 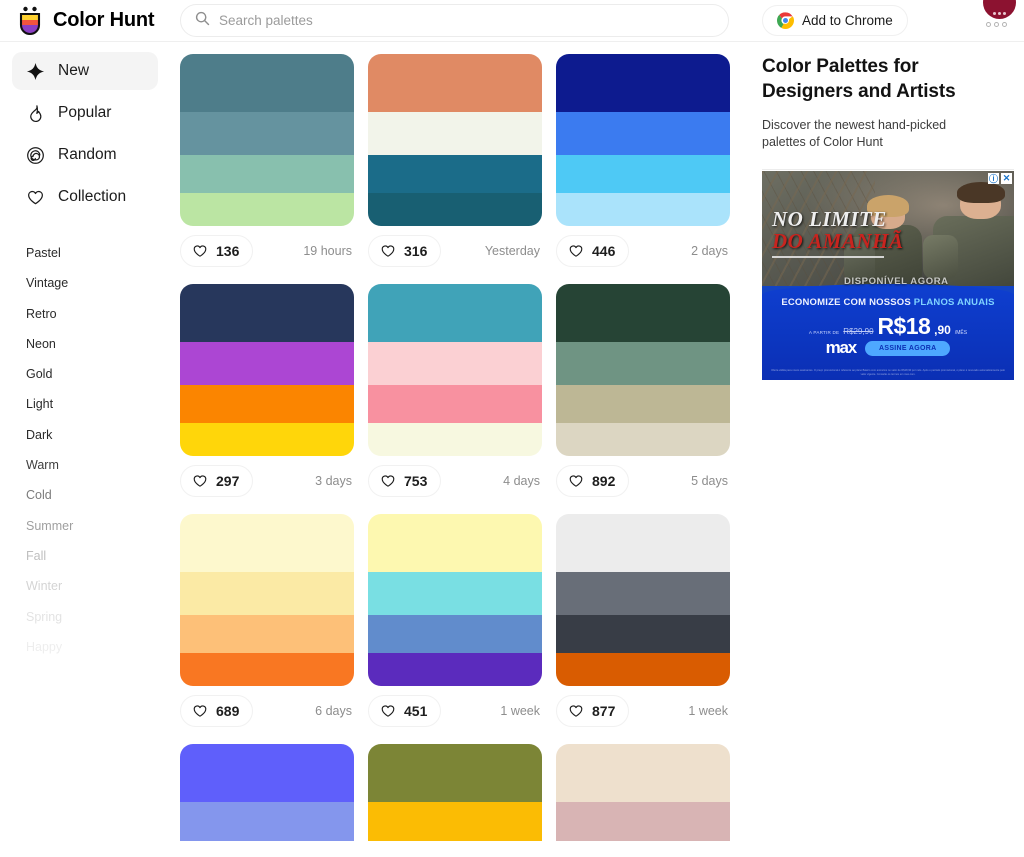 I want to click on tag-gold: Gold, so click(x=98, y=374).